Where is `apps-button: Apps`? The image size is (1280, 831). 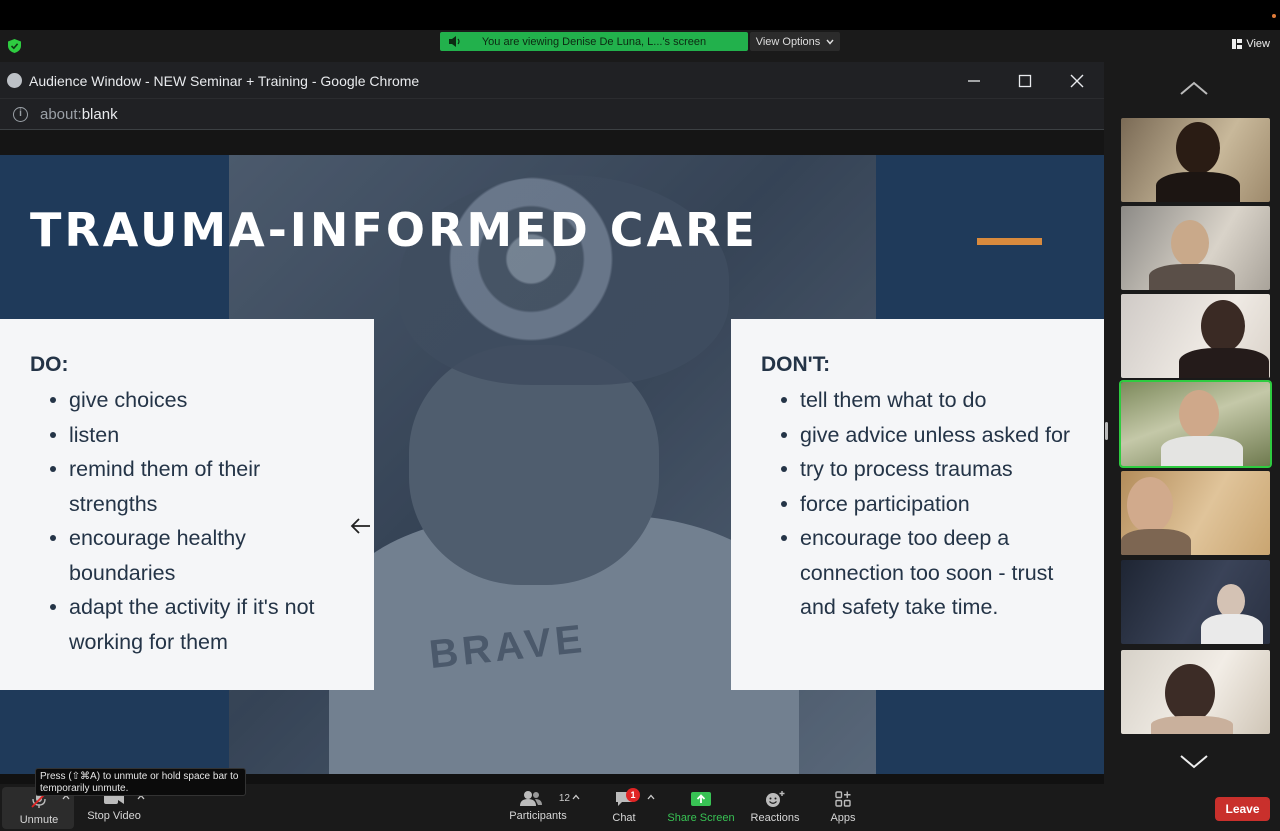 apps-button: Apps is located at coordinates (843, 807).